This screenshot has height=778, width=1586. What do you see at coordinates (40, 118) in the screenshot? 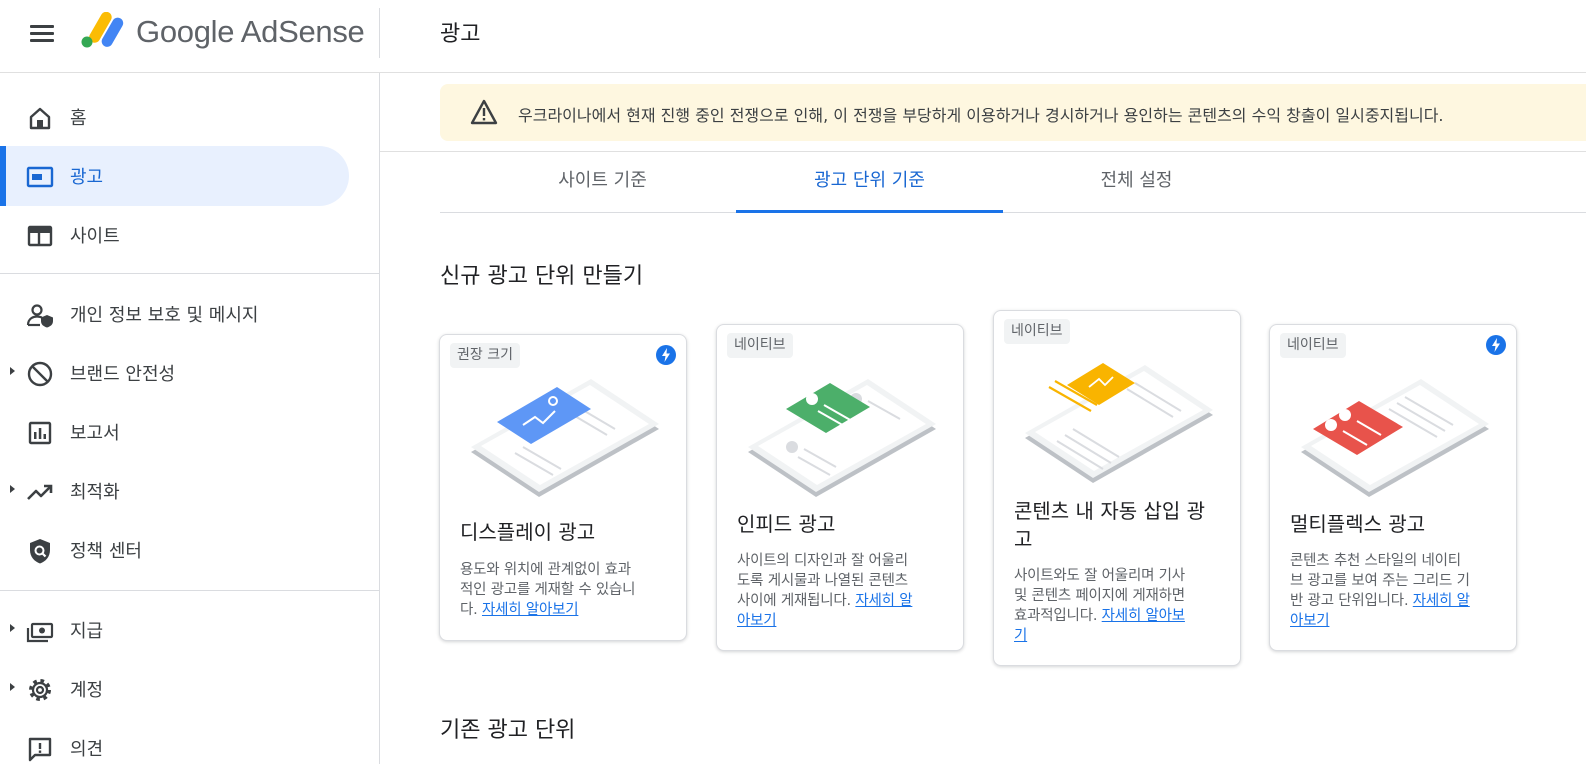
I see `home-icon` at bounding box center [40, 118].